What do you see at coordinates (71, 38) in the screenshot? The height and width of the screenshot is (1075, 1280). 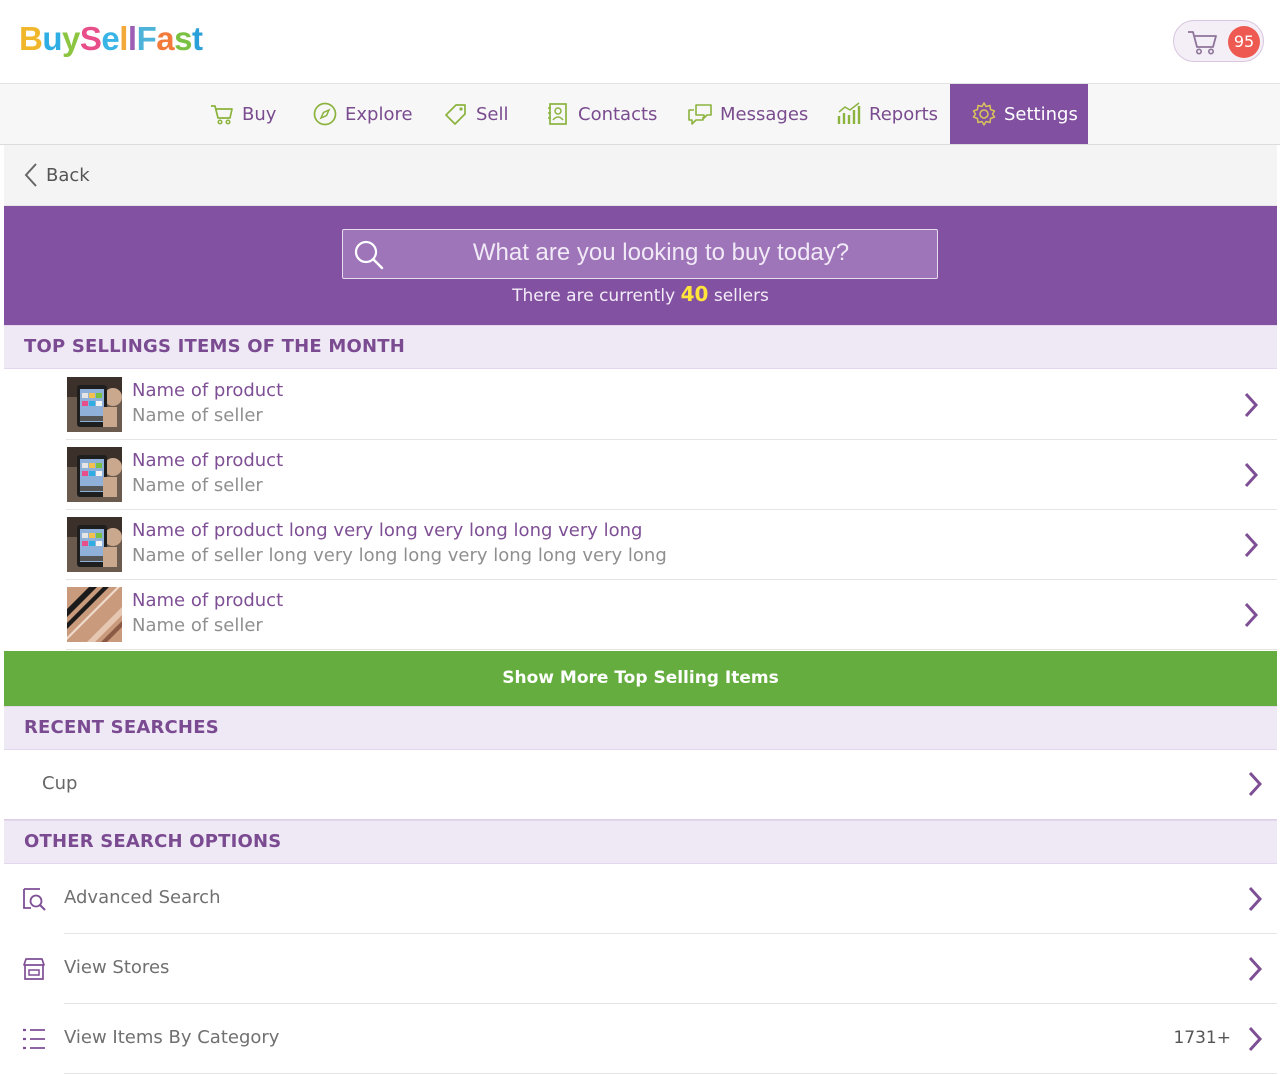 I see `logo-letter: y` at bounding box center [71, 38].